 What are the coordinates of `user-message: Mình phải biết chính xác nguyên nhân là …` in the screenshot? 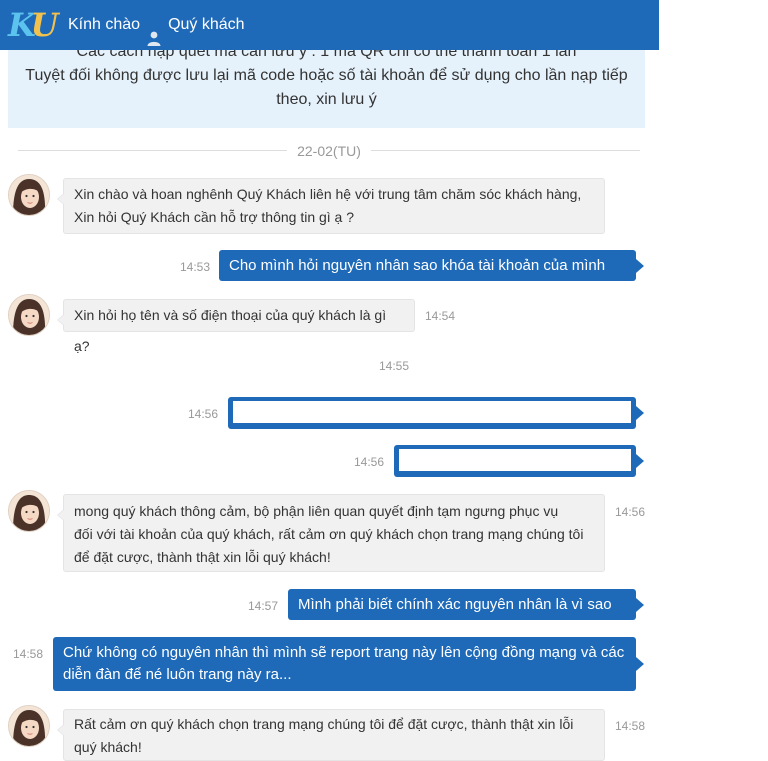 It's located at (466, 616).